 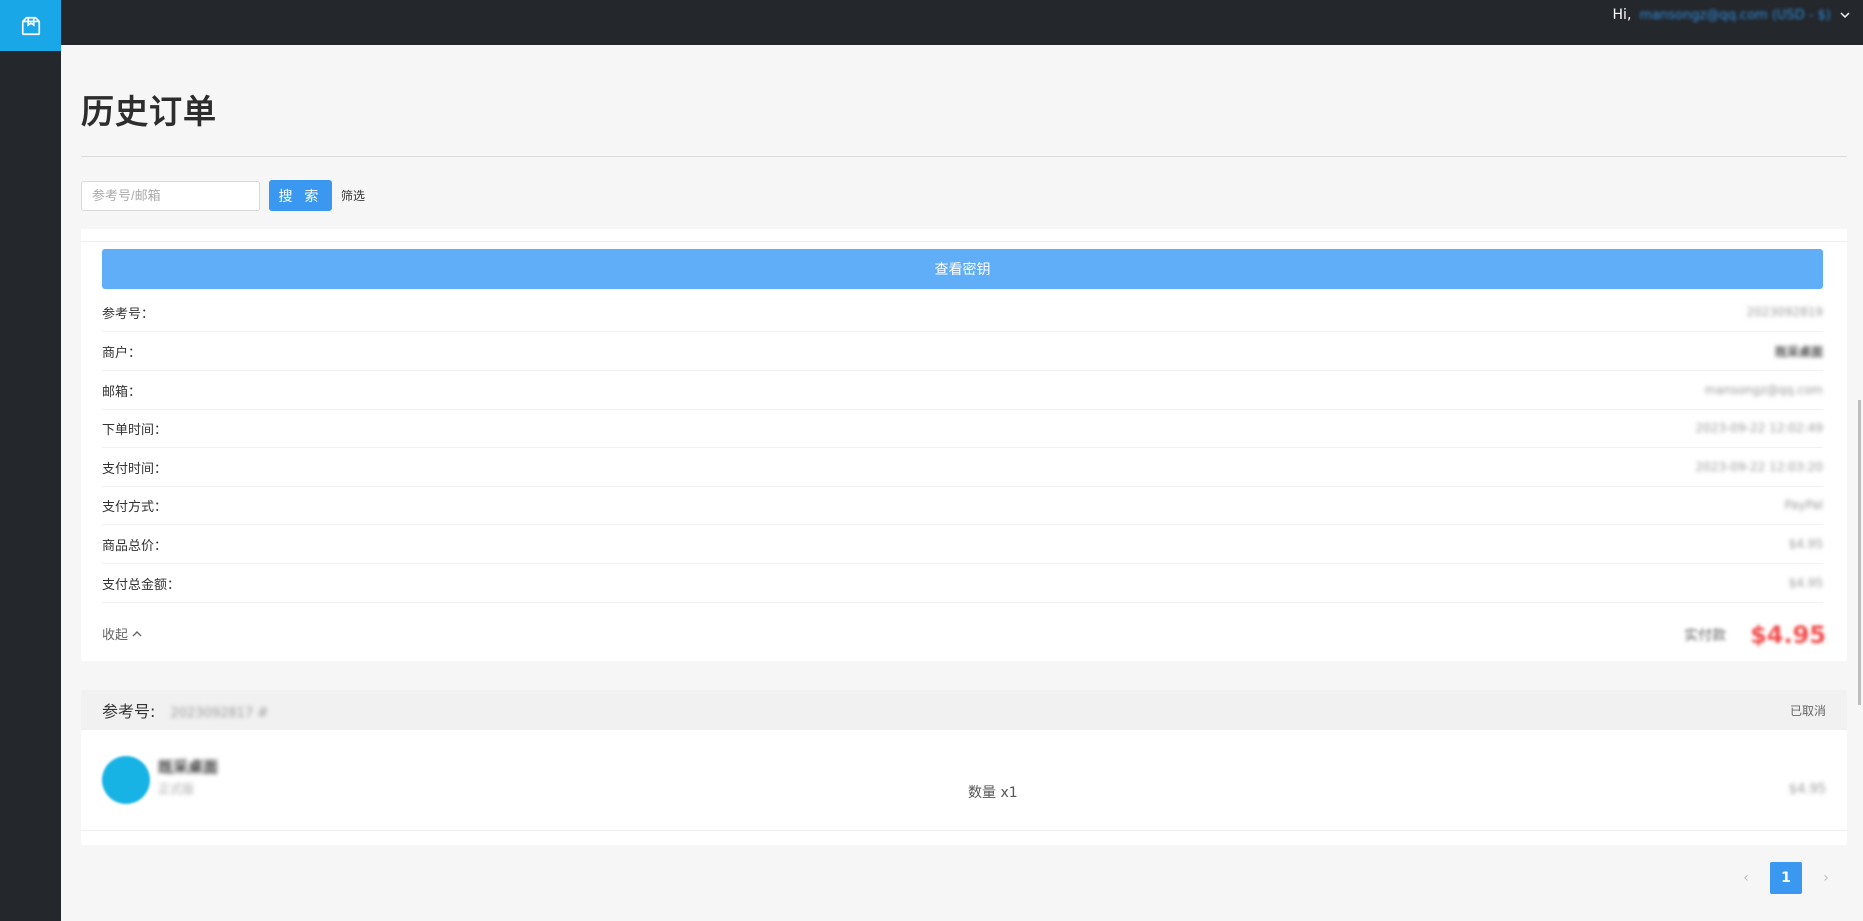 What do you see at coordinates (188, 767) in the screenshot?
I see `product-name: 既采桌面` at bounding box center [188, 767].